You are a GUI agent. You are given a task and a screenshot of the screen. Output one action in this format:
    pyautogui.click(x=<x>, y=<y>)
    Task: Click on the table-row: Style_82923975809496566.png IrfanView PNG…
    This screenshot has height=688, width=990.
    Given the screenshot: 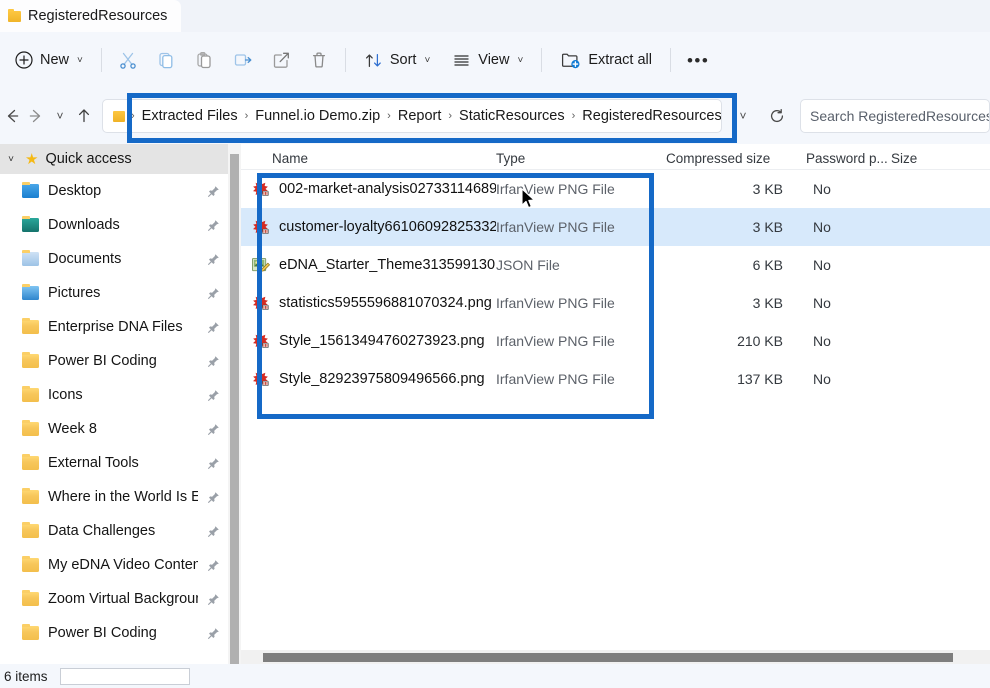 What is the action you would take?
    pyautogui.click(x=615, y=379)
    